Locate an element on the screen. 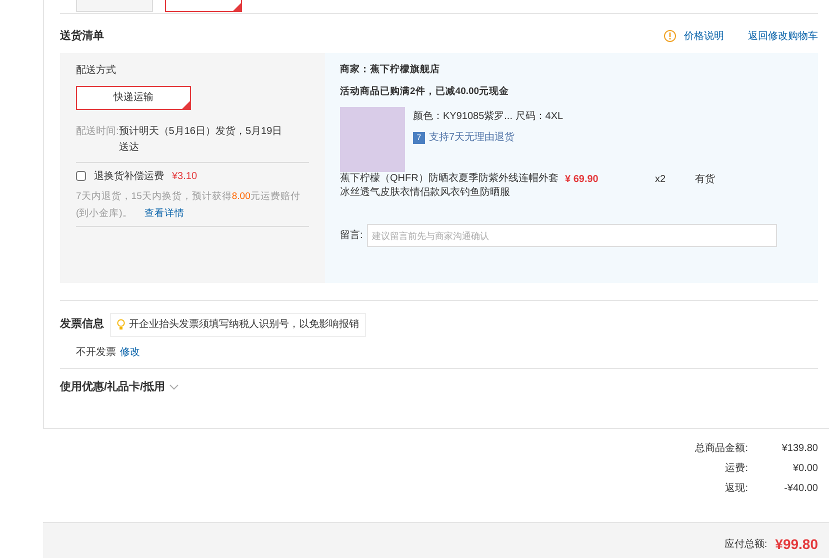 This screenshot has width=829, height=558. summary-value: -¥40.00 is located at coordinates (800, 489).